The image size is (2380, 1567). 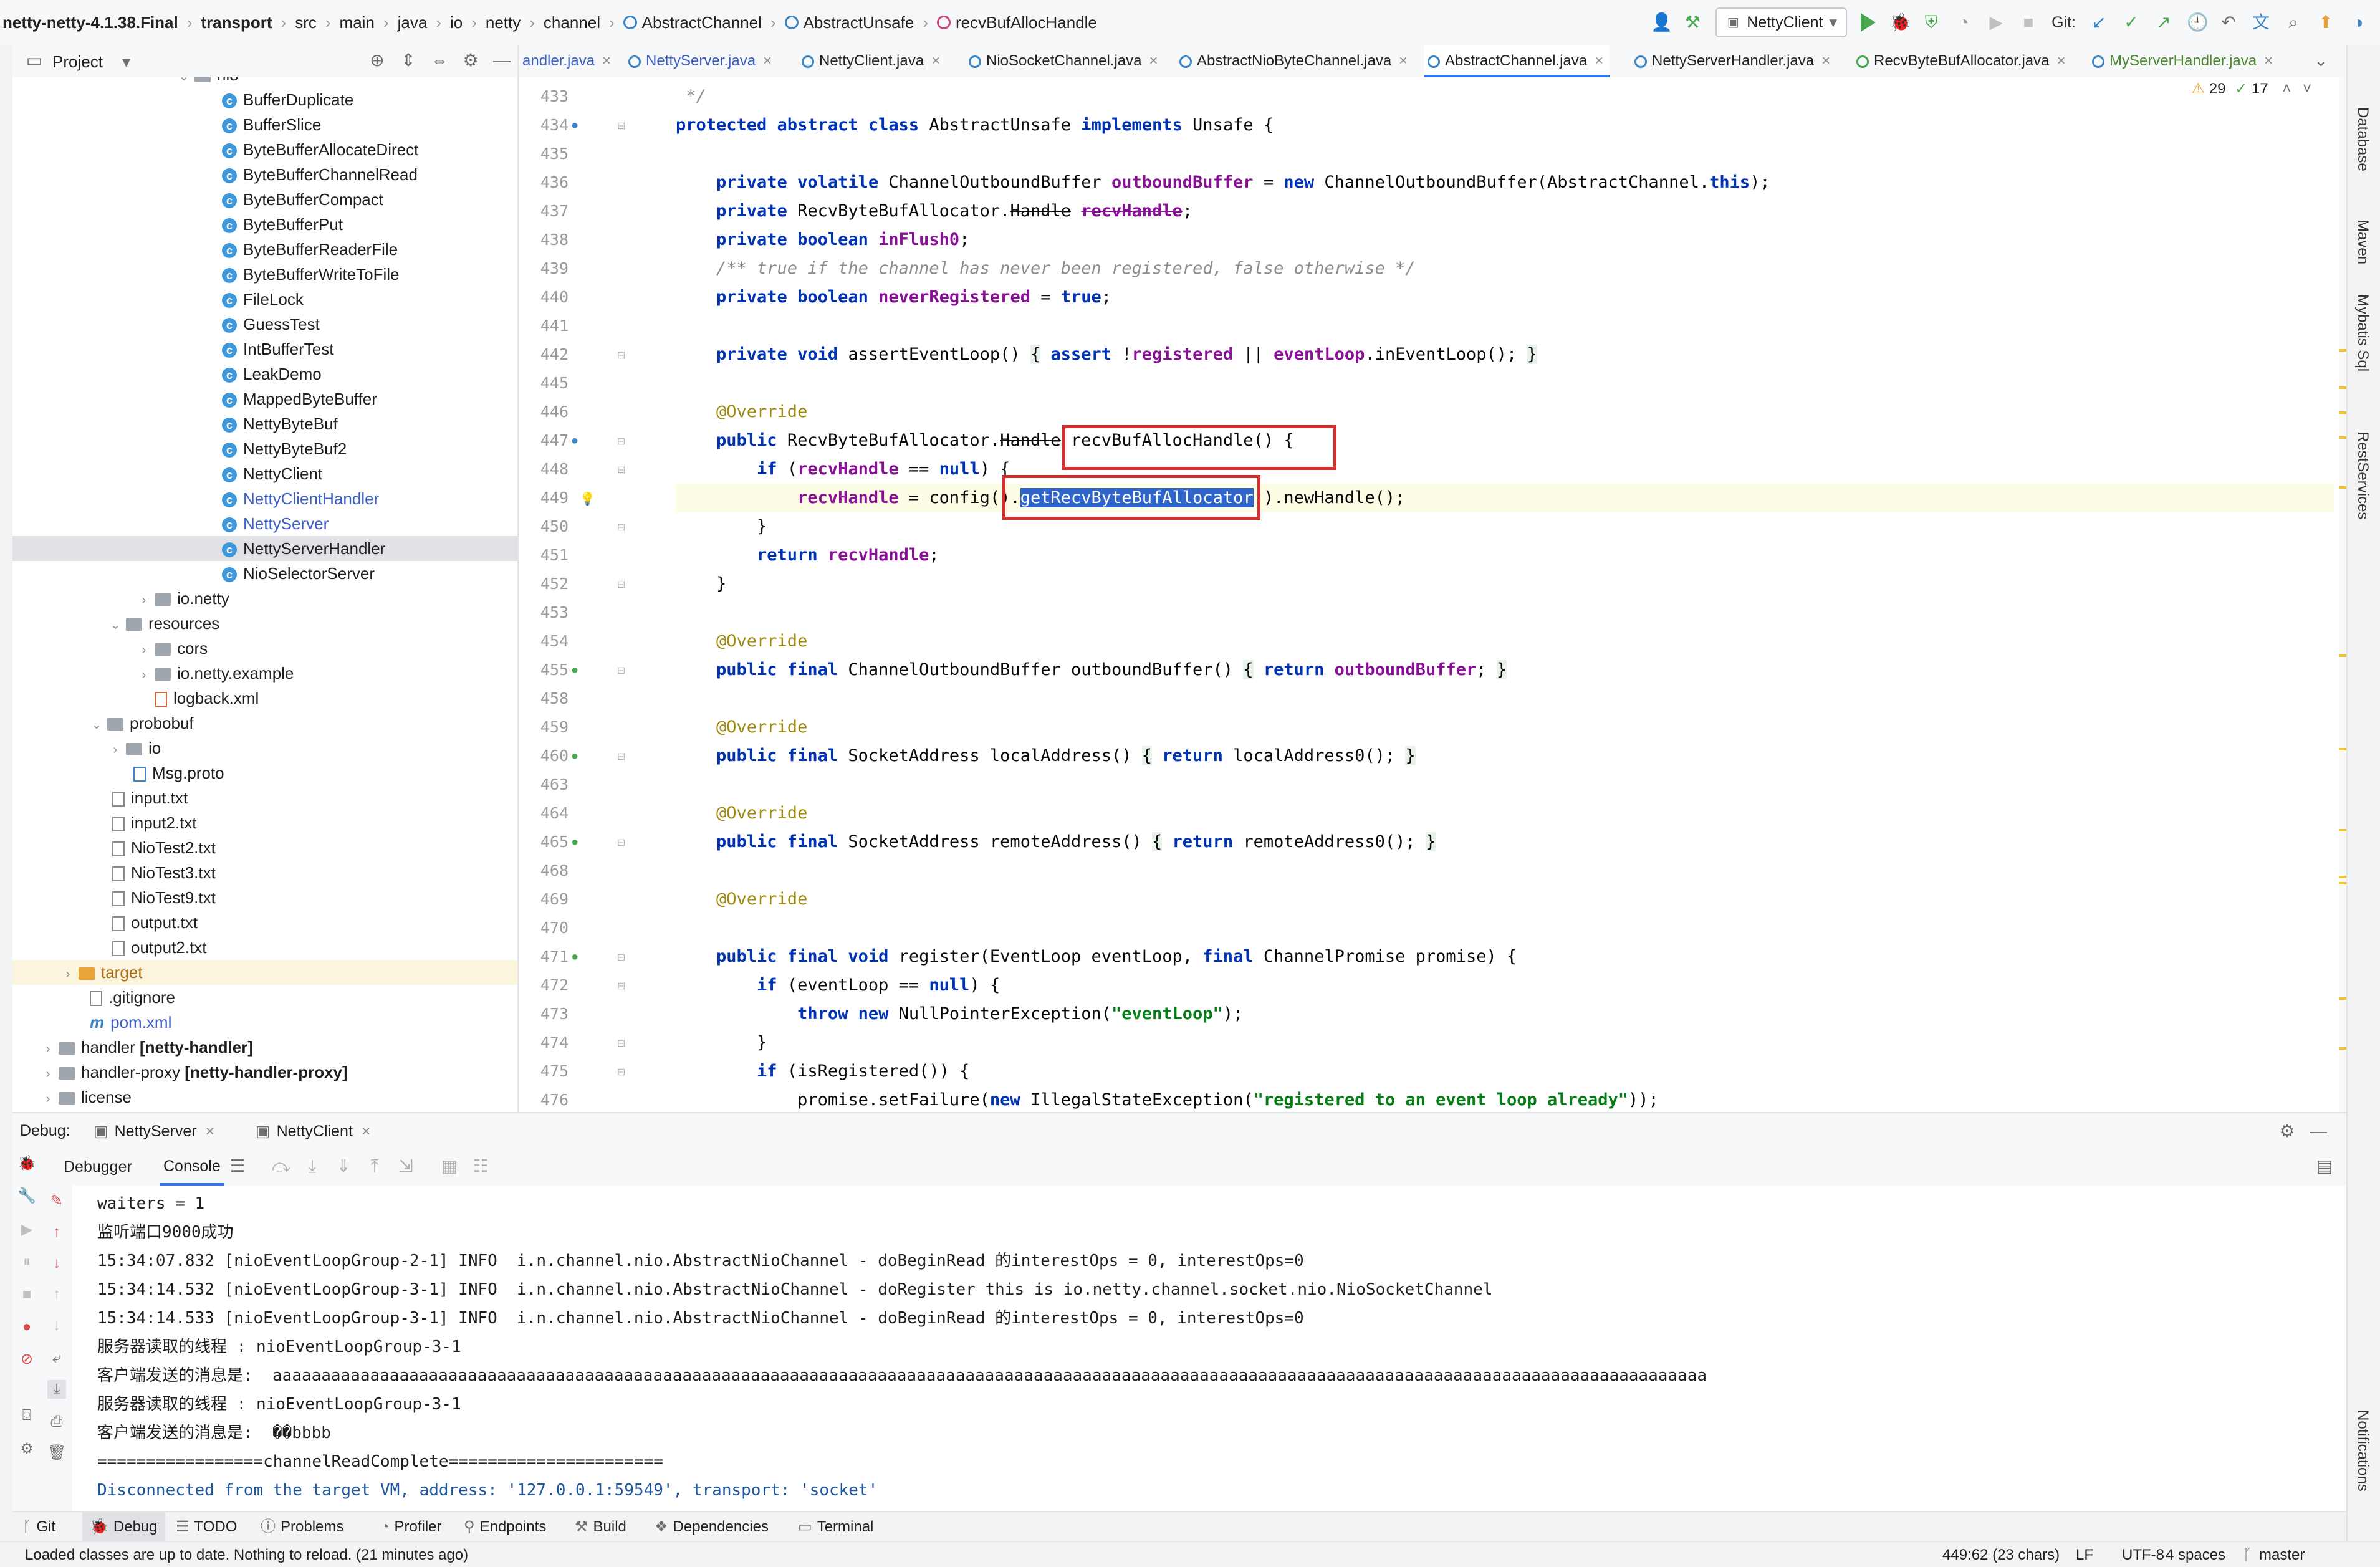 What do you see at coordinates (505, 1527) in the screenshot?
I see `tool-endpoints: ⚲ Endpoints` at bounding box center [505, 1527].